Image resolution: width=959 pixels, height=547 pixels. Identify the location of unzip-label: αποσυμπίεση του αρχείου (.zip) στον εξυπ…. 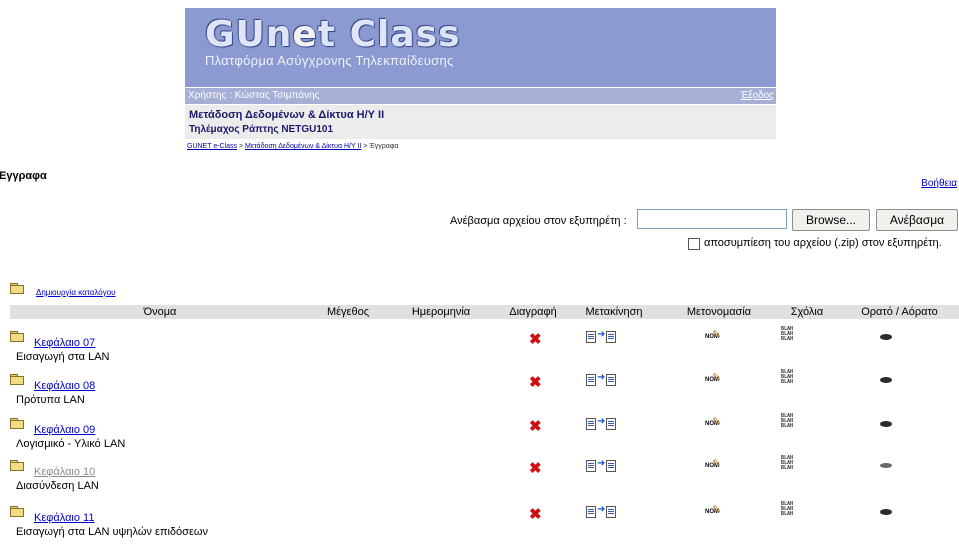
(823, 243).